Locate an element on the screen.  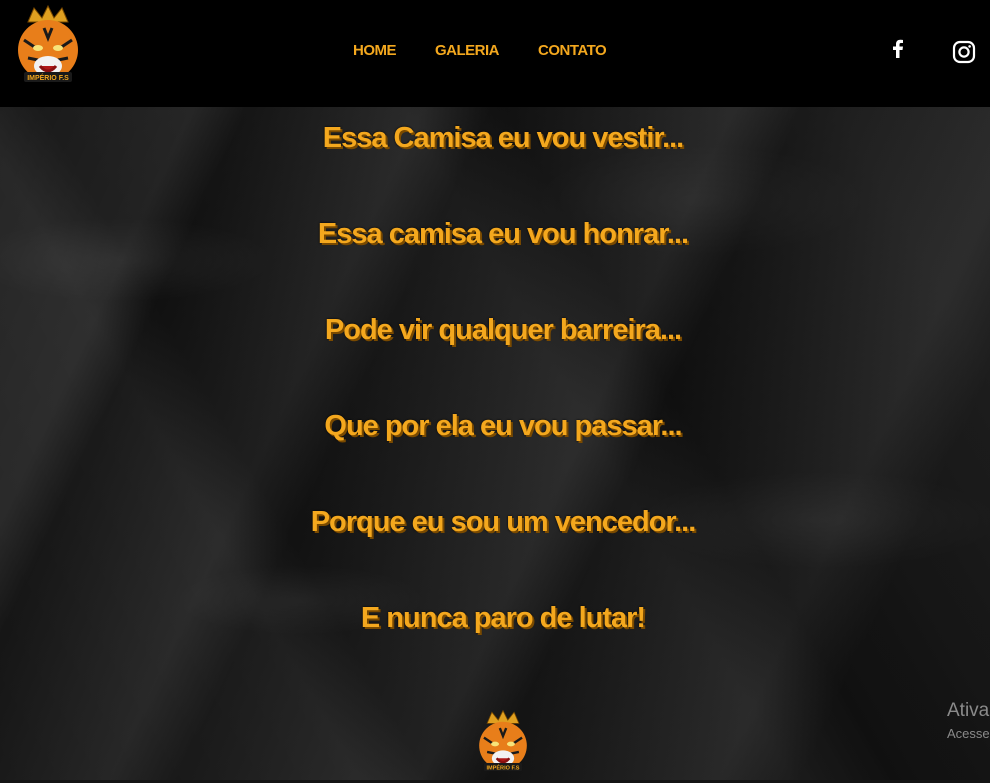
main-nav: HOME GALERIA CONTATO is located at coordinates (499, 50).